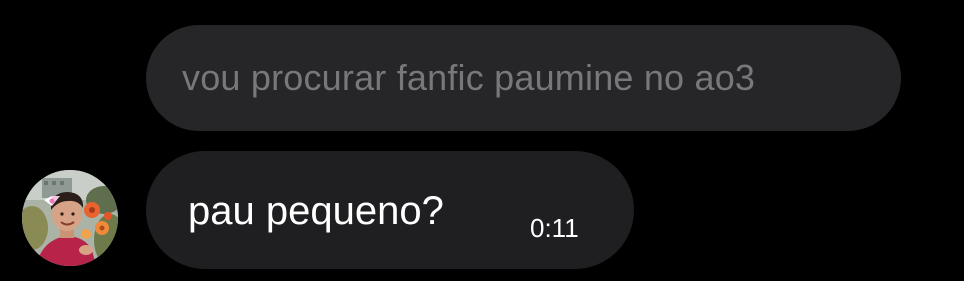 The height and width of the screenshot is (281, 964). I want to click on message-timestamp: 0:11, so click(554, 228).